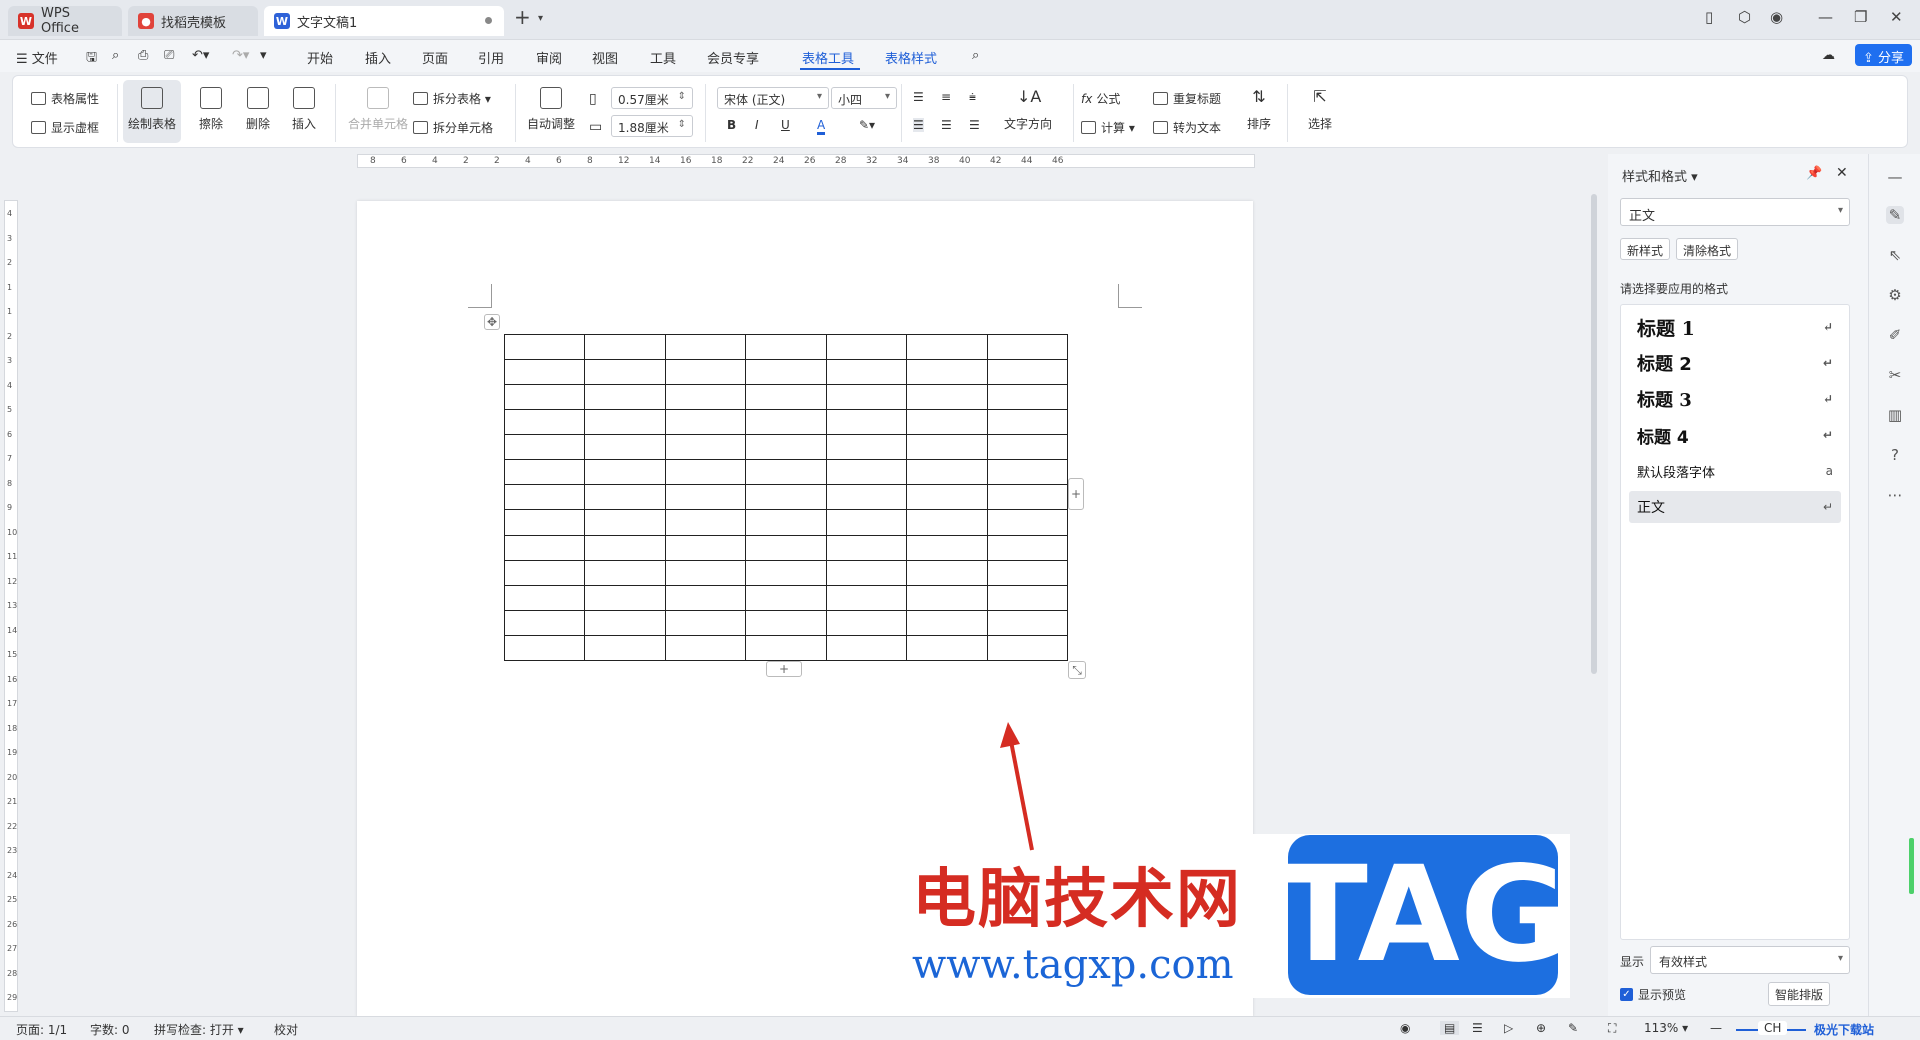  What do you see at coordinates (1750, 960) in the screenshot?
I see `show-filter-select: 有效样式 ▾` at bounding box center [1750, 960].